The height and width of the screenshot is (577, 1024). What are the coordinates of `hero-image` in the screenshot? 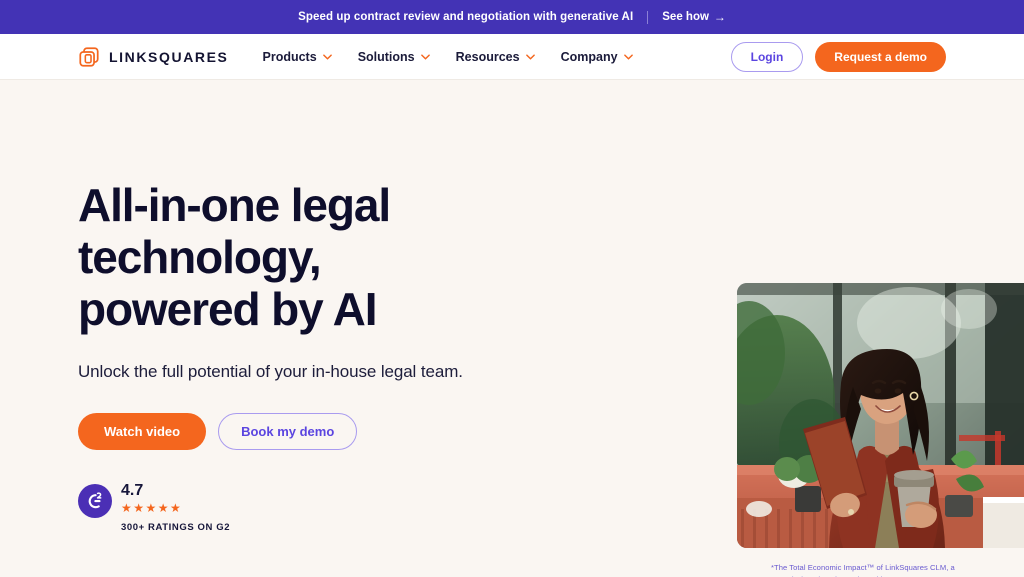 It's located at (880, 415).